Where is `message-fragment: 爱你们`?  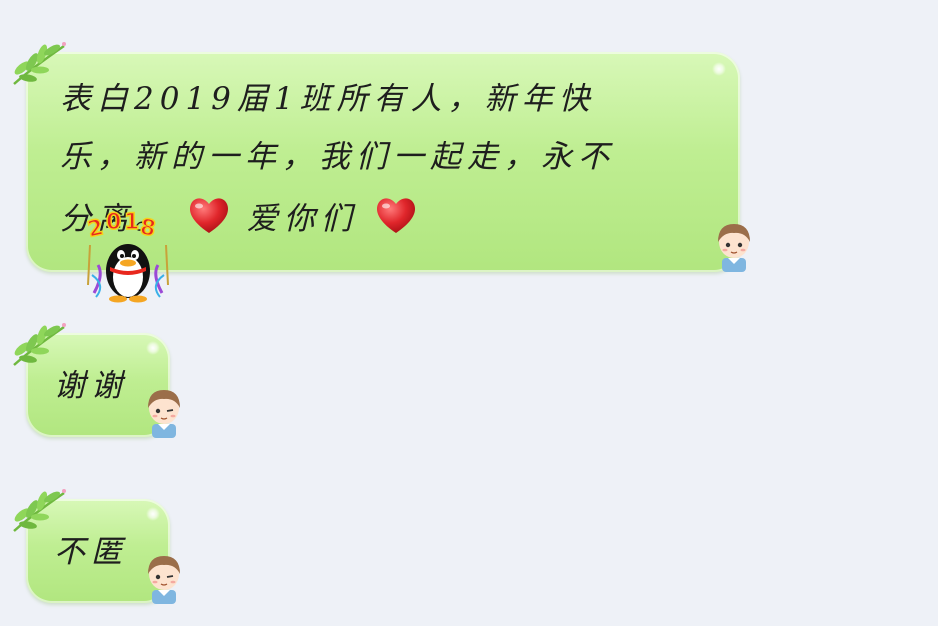
message-fragment: 爱你们 is located at coordinates (302, 219).